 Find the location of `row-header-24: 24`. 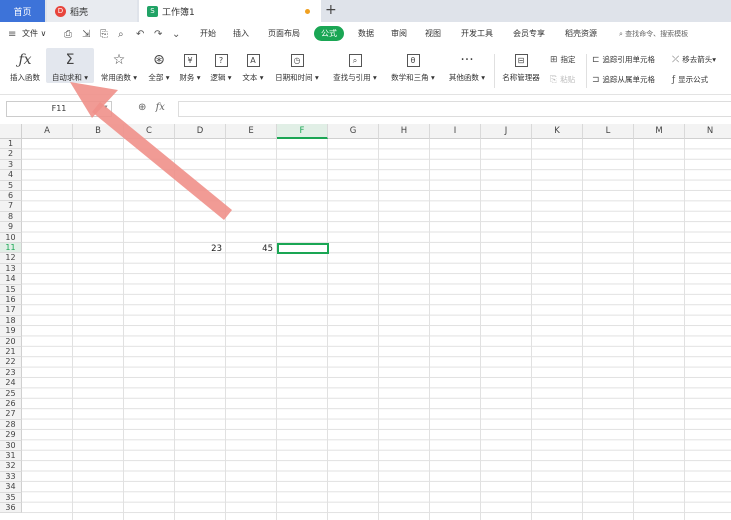

row-header-24: 24 is located at coordinates (11, 383).